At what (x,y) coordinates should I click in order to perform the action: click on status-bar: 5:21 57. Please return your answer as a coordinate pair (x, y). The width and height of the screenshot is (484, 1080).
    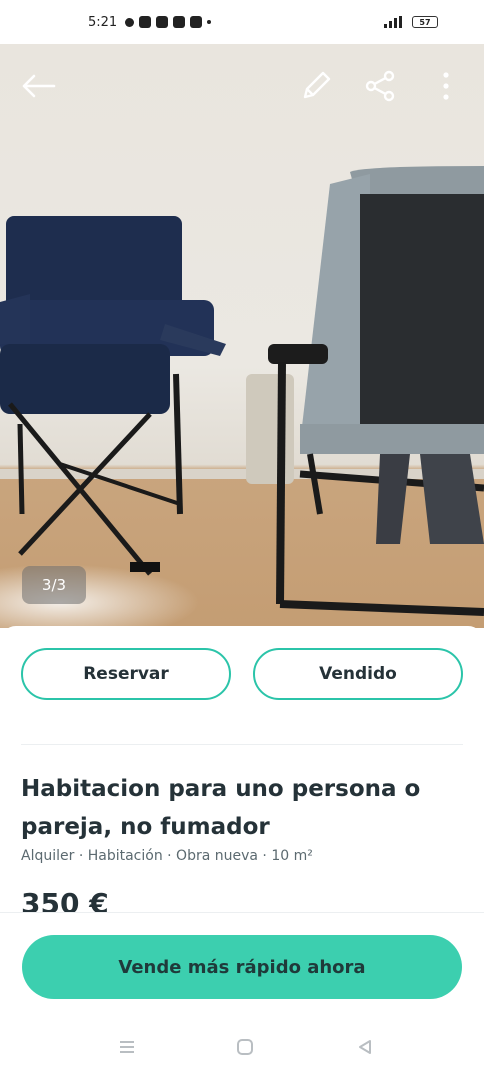
    Looking at the image, I should click on (242, 22).